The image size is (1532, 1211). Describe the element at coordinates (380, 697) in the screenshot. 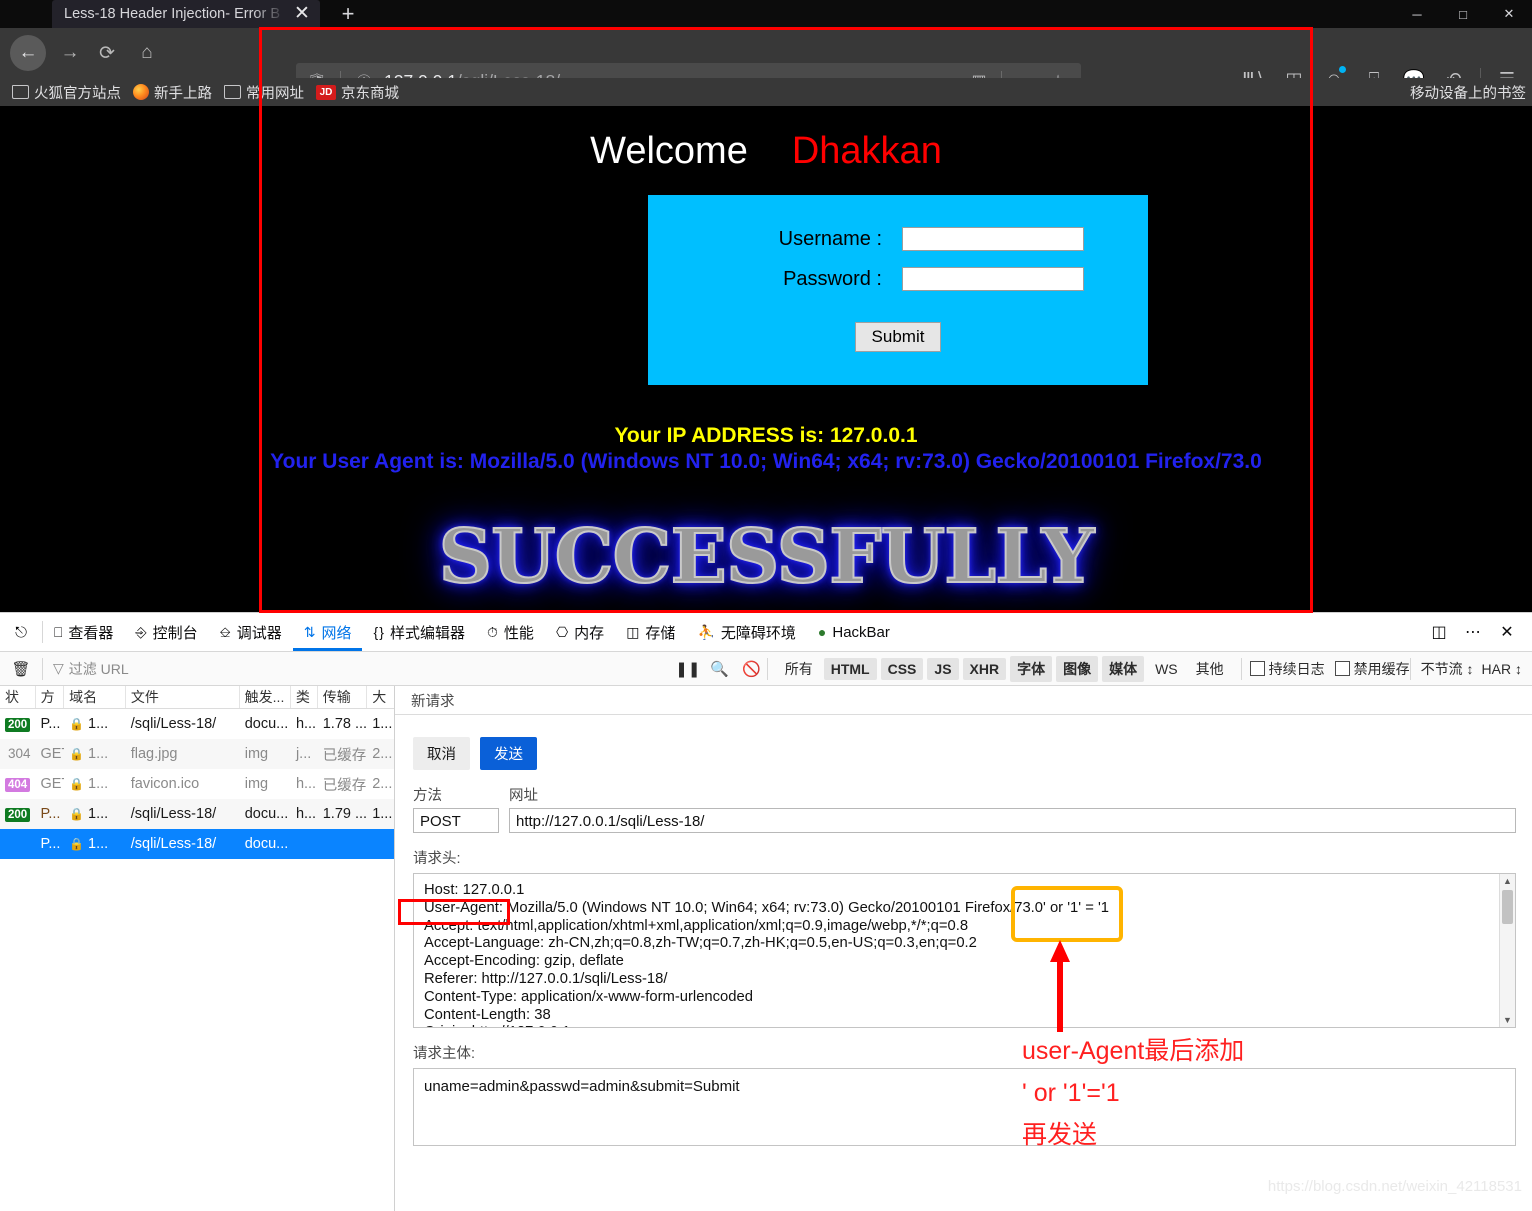

I see `column-size: 大` at that location.